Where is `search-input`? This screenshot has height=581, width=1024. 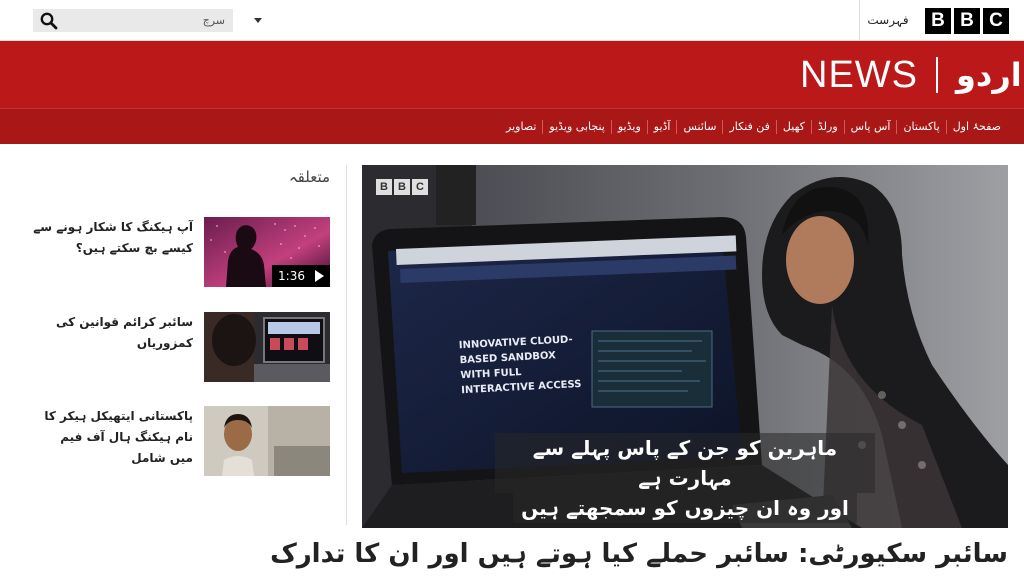
search-input is located at coordinates (146, 20).